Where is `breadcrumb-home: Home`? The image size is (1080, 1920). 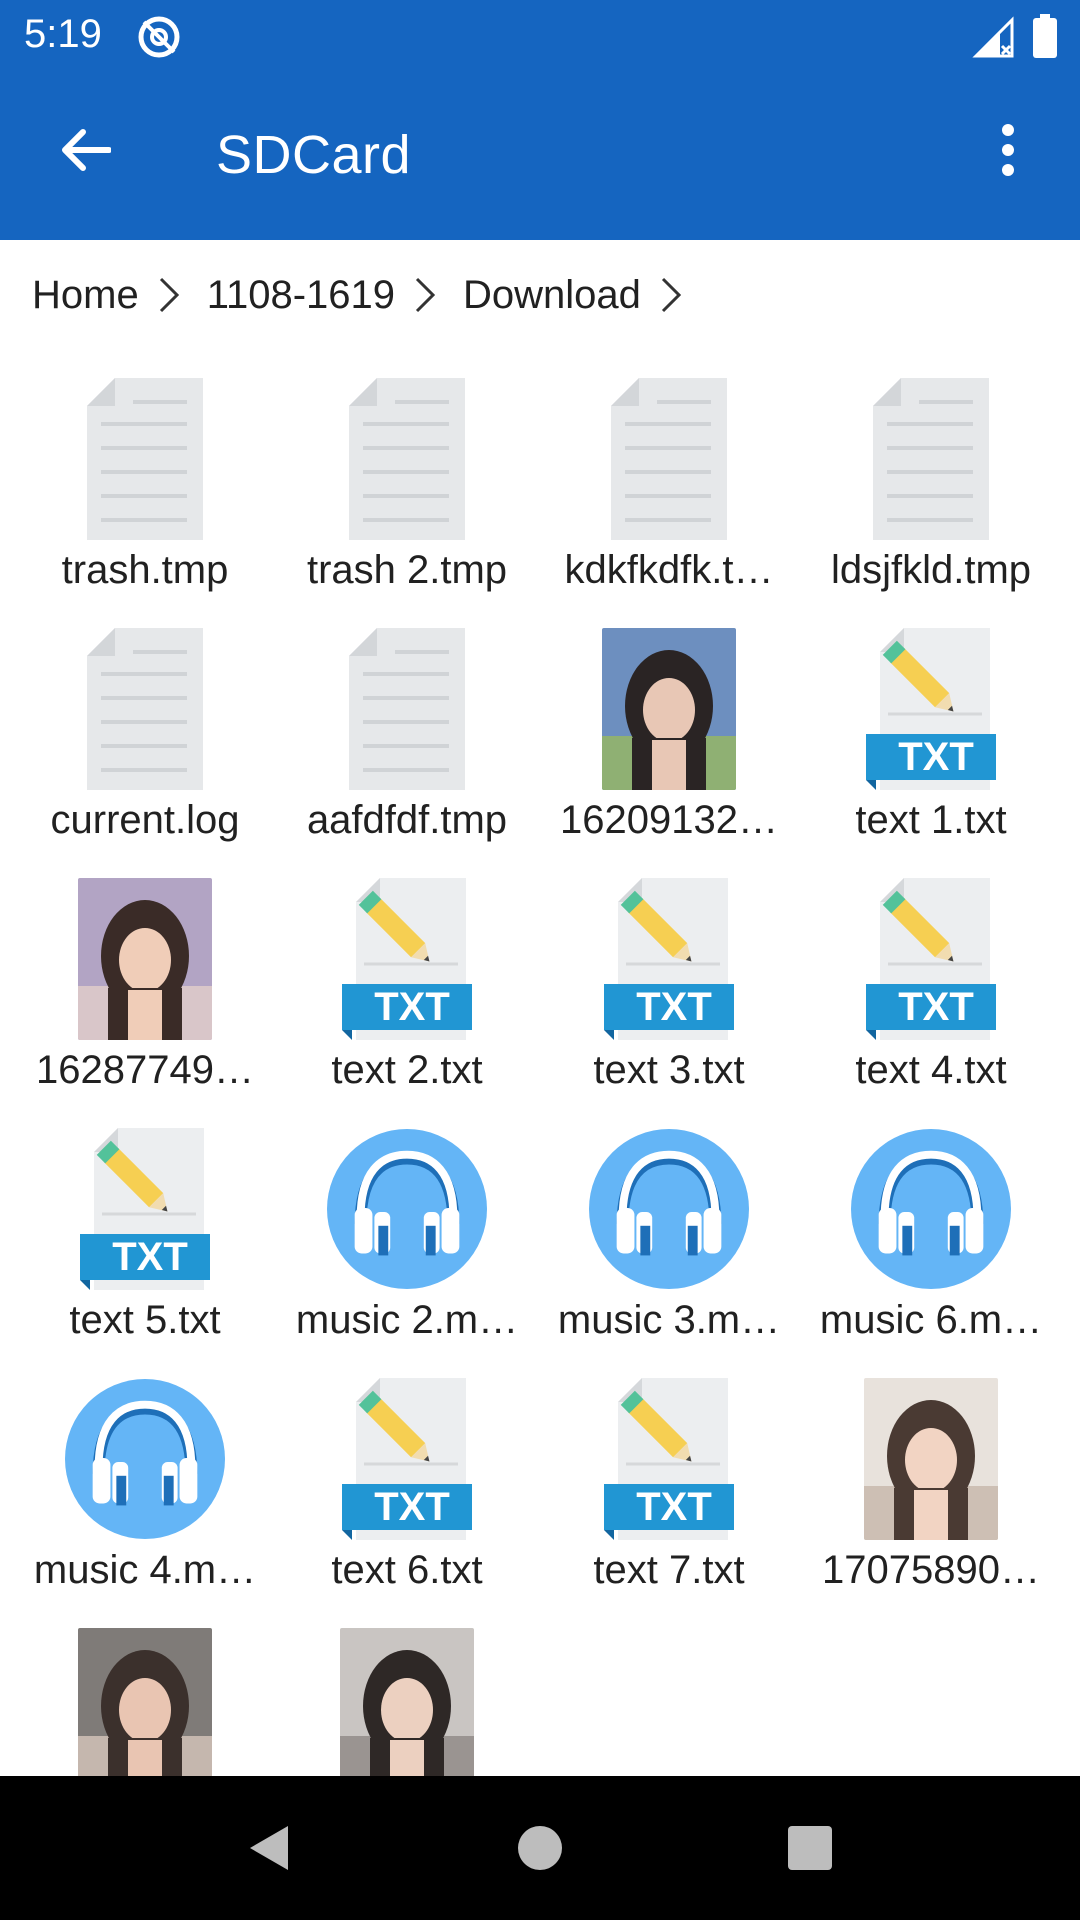 breadcrumb-home: Home is located at coordinates (85, 295).